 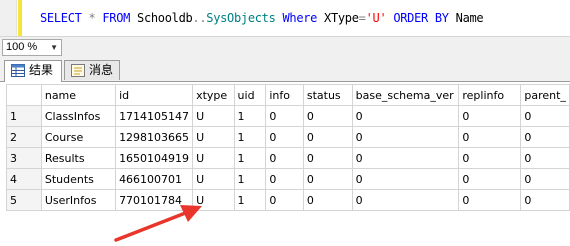 What do you see at coordinates (78, 179) in the screenshot?
I see `cell-name: Students` at bounding box center [78, 179].